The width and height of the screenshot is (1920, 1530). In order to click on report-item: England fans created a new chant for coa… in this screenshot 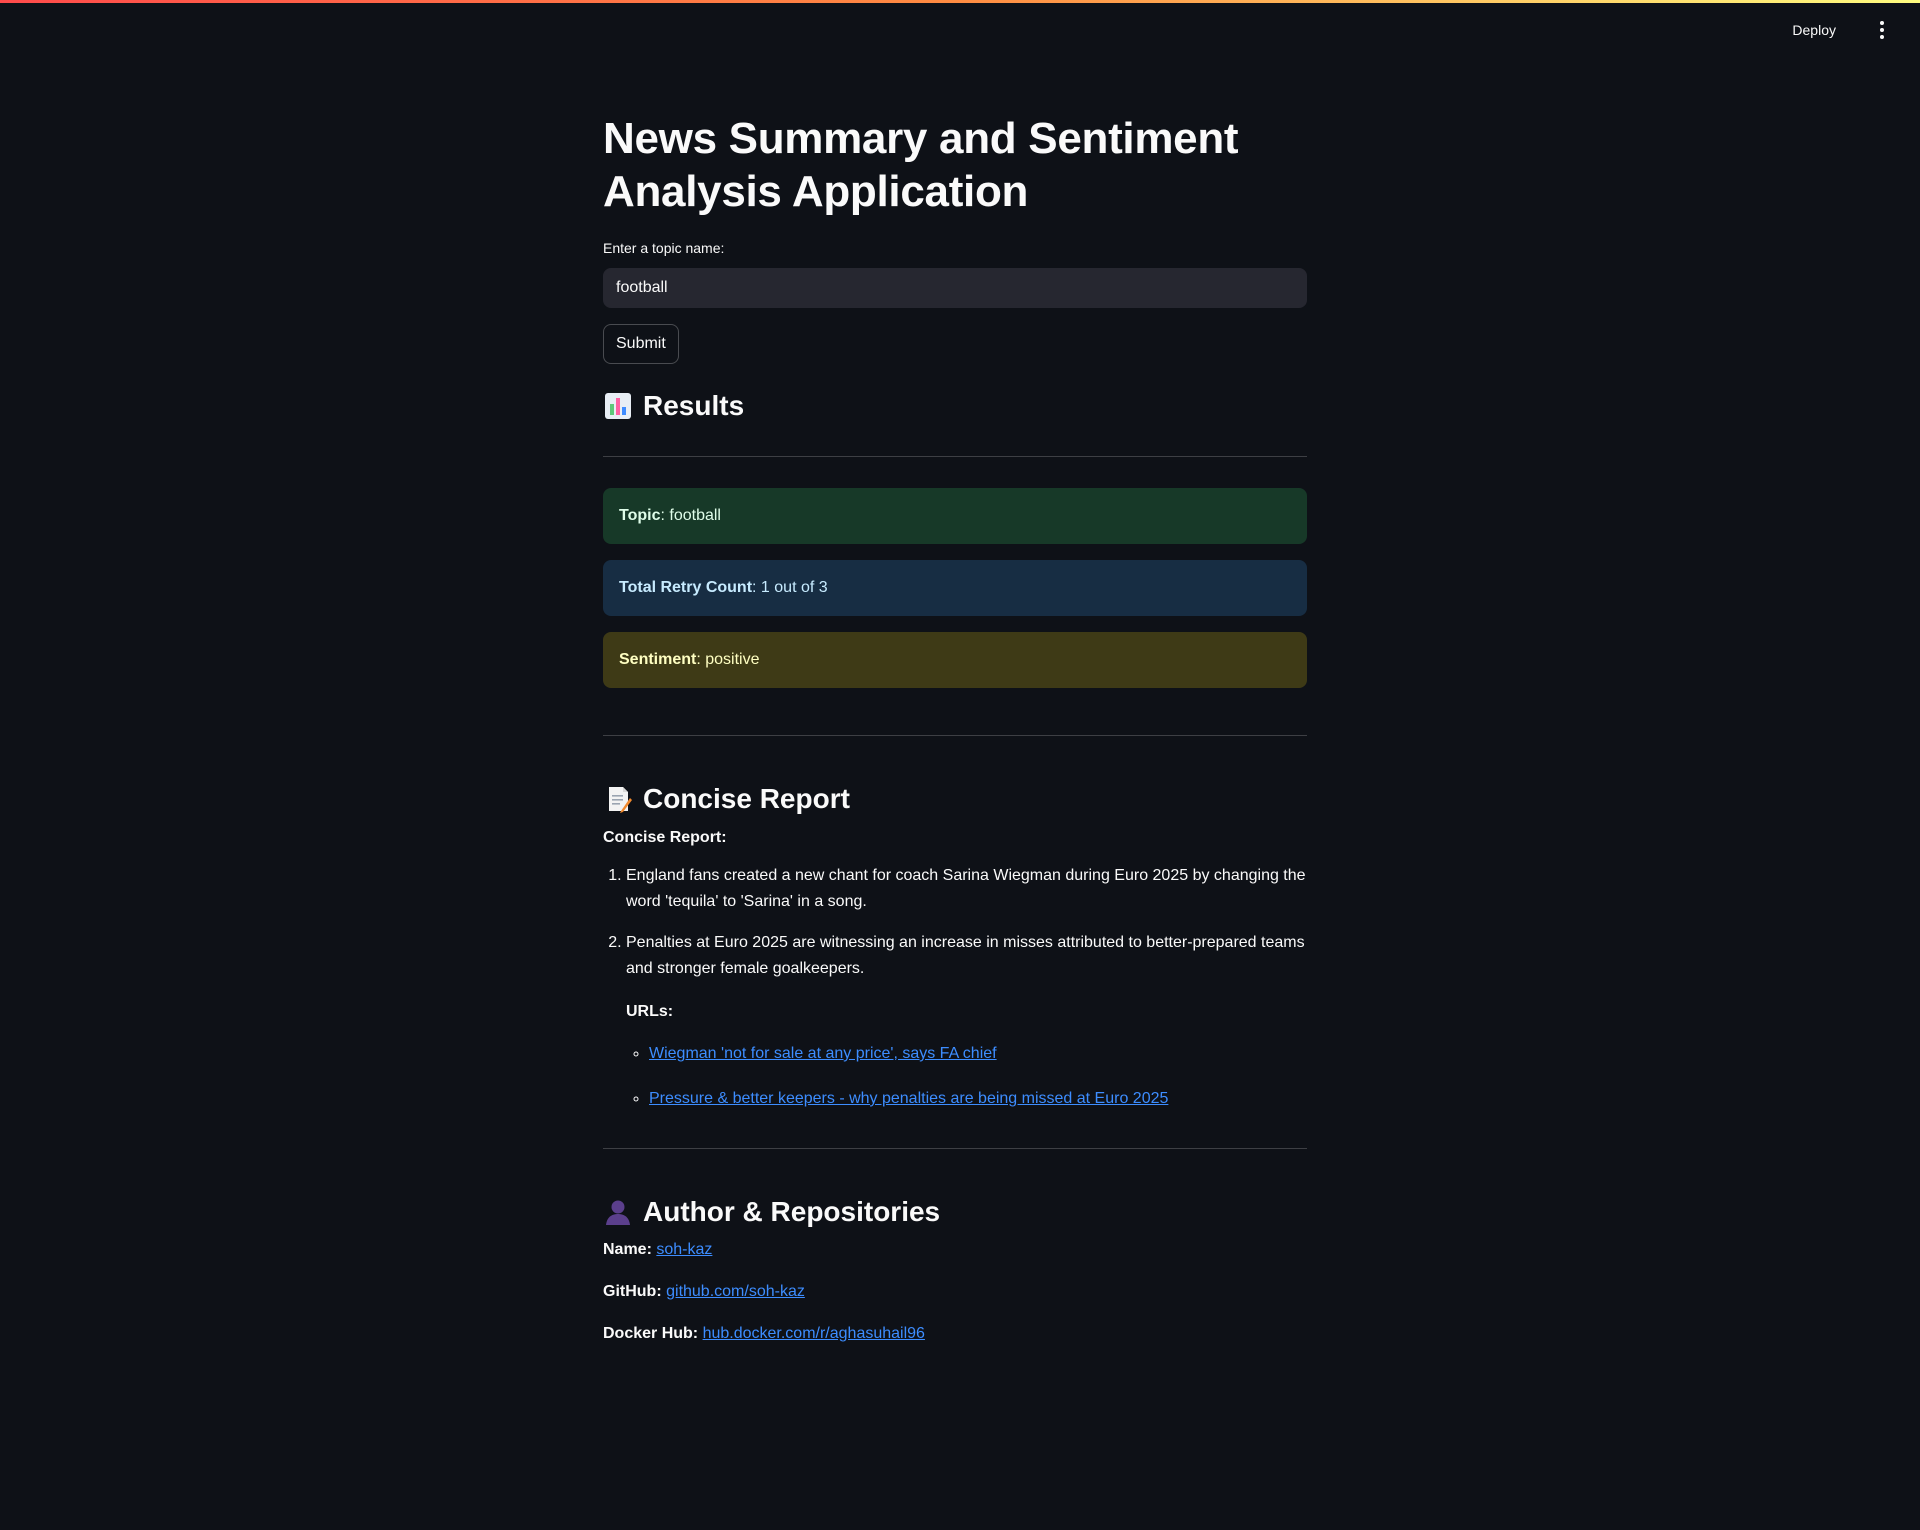, I will do `click(966, 888)`.